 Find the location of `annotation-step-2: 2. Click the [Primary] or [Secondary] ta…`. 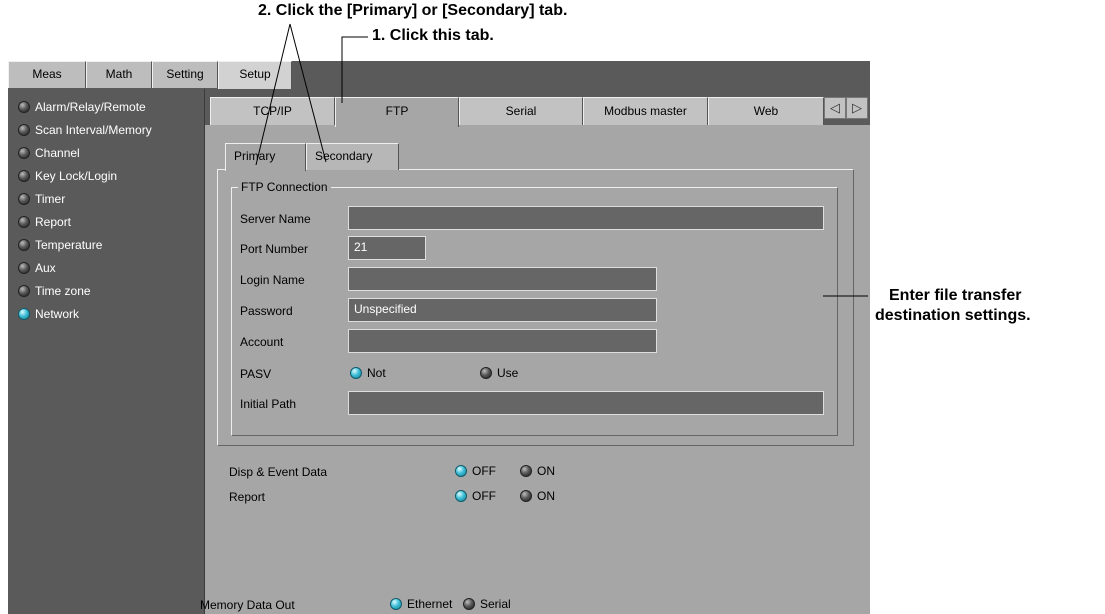

annotation-step-2: 2. Click the [Primary] or [Secondary] ta… is located at coordinates (413, 10).